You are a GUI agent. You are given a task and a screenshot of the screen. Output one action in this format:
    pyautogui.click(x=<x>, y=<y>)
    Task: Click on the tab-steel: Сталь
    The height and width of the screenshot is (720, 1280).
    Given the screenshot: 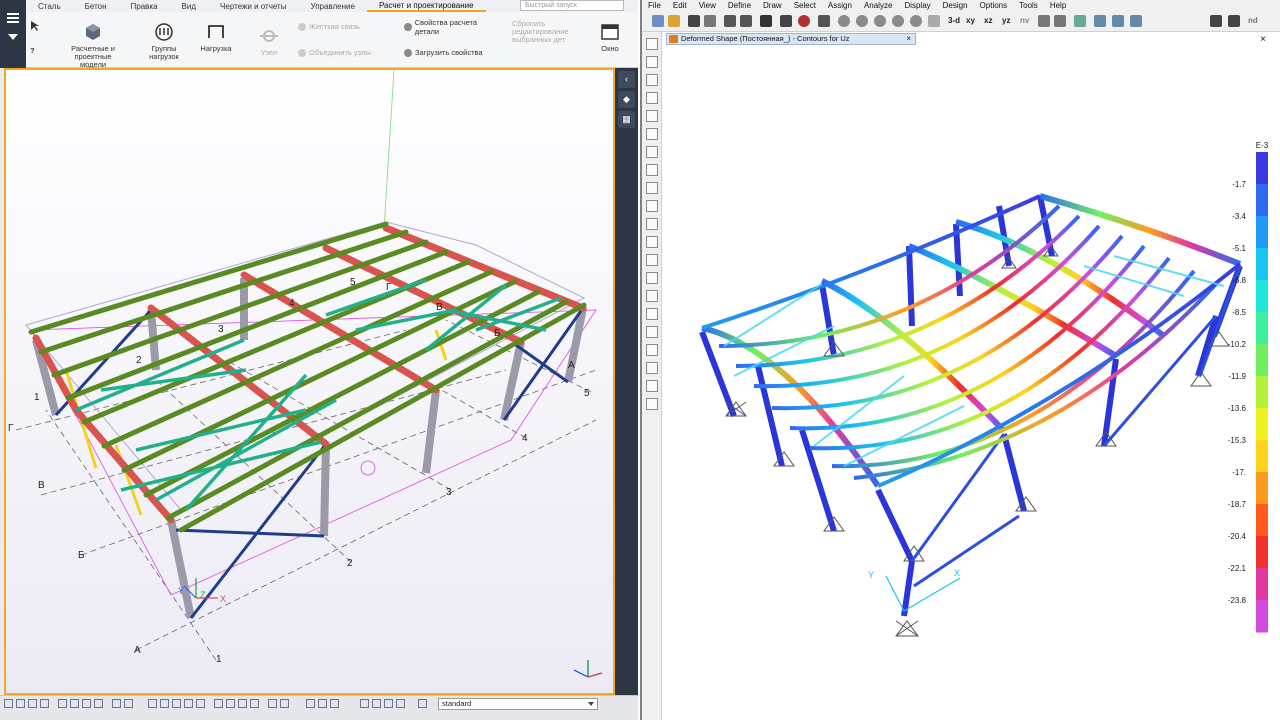 What is the action you would take?
    pyautogui.click(x=49, y=6)
    